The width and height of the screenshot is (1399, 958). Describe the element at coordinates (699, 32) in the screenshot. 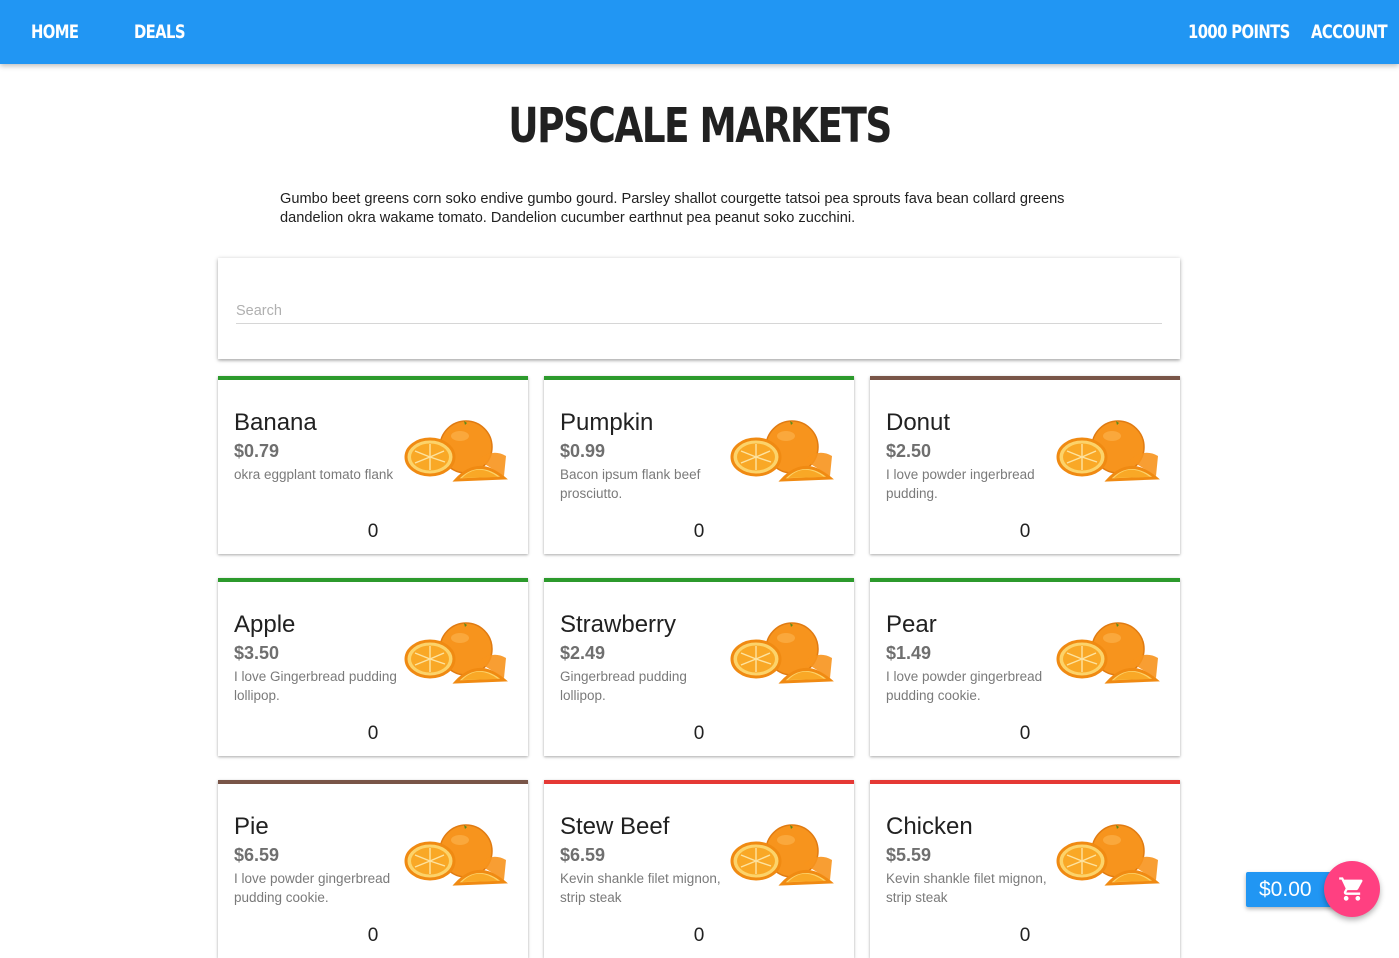

I see `top-navbar: HOME DEALS 1000 POINTS ACCOUNT` at that location.